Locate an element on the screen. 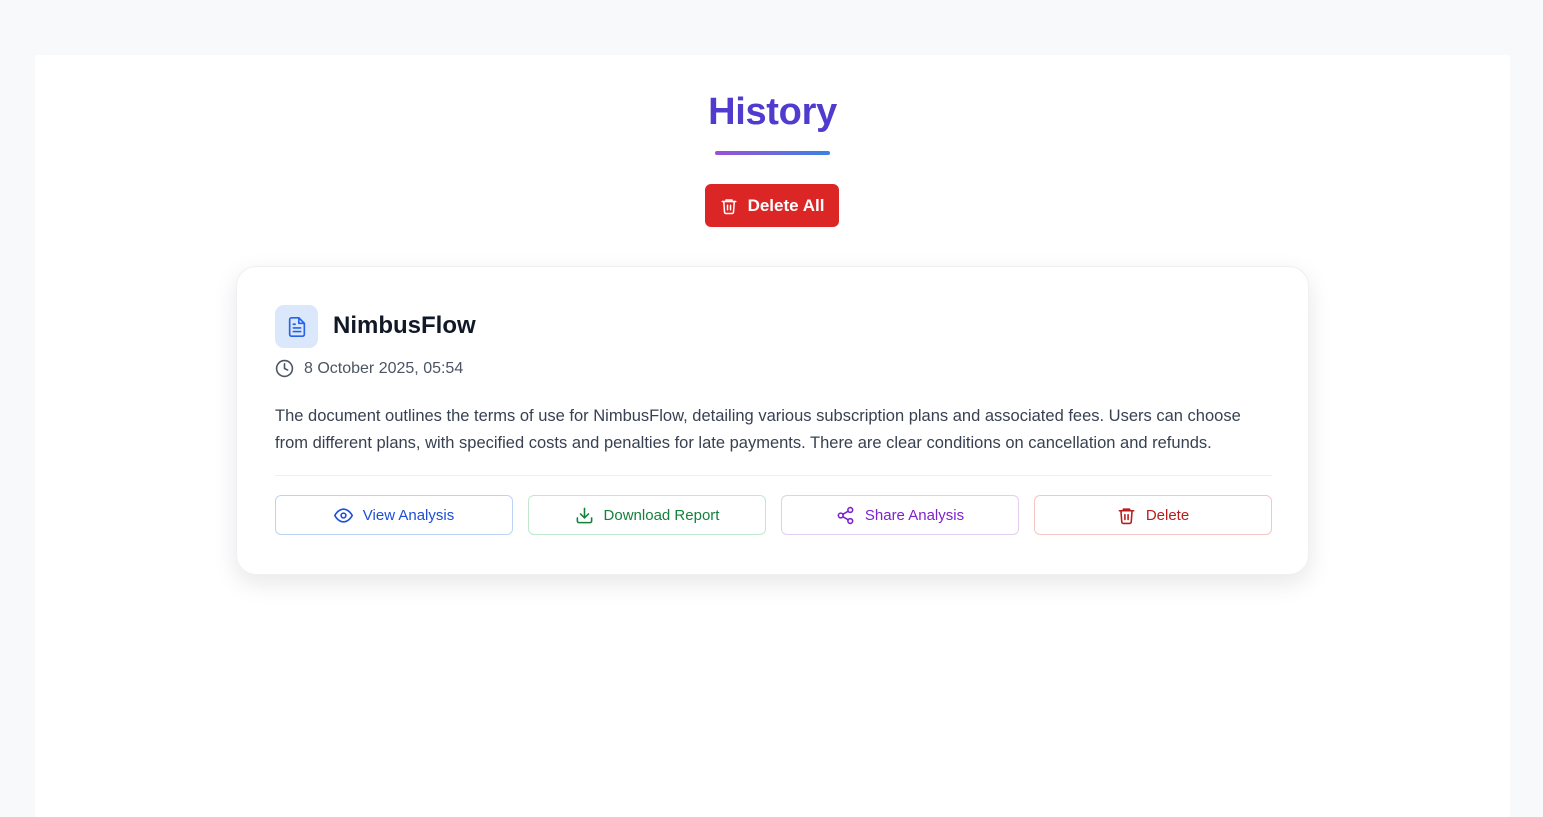 The height and width of the screenshot is (817, 1543). share-analysis-label: Share Analysis is located at coordinates (914, 515).